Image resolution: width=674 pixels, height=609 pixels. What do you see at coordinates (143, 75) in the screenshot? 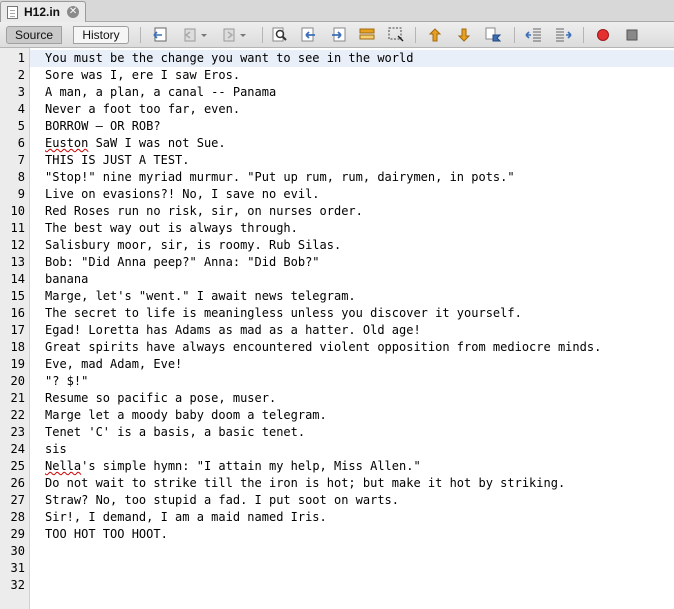
I see `code-line: Sore was I, ere I saw Eros.` at bounding box center [143, 75].